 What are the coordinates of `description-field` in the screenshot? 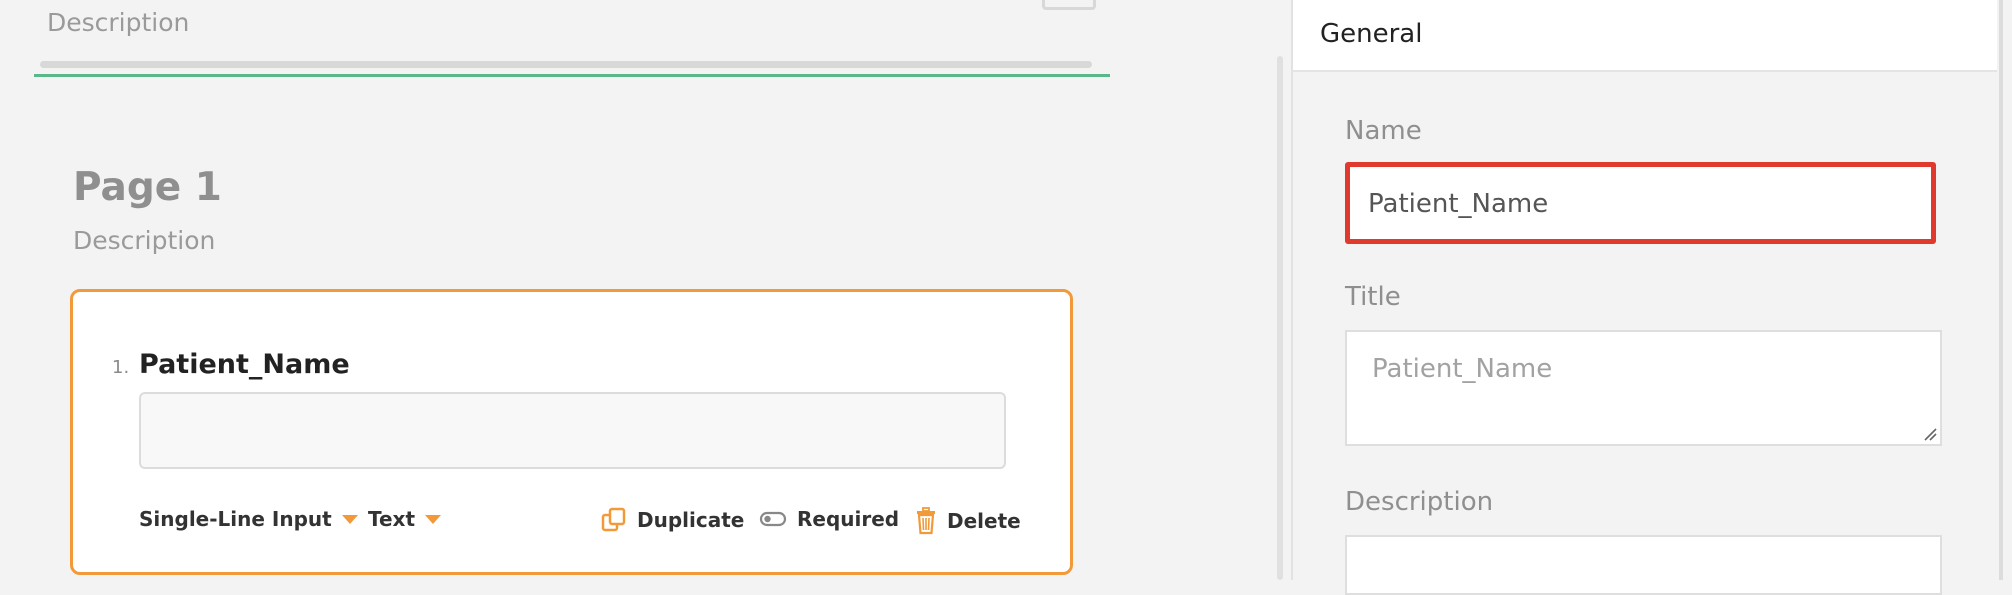 It's located at (1643, 565).